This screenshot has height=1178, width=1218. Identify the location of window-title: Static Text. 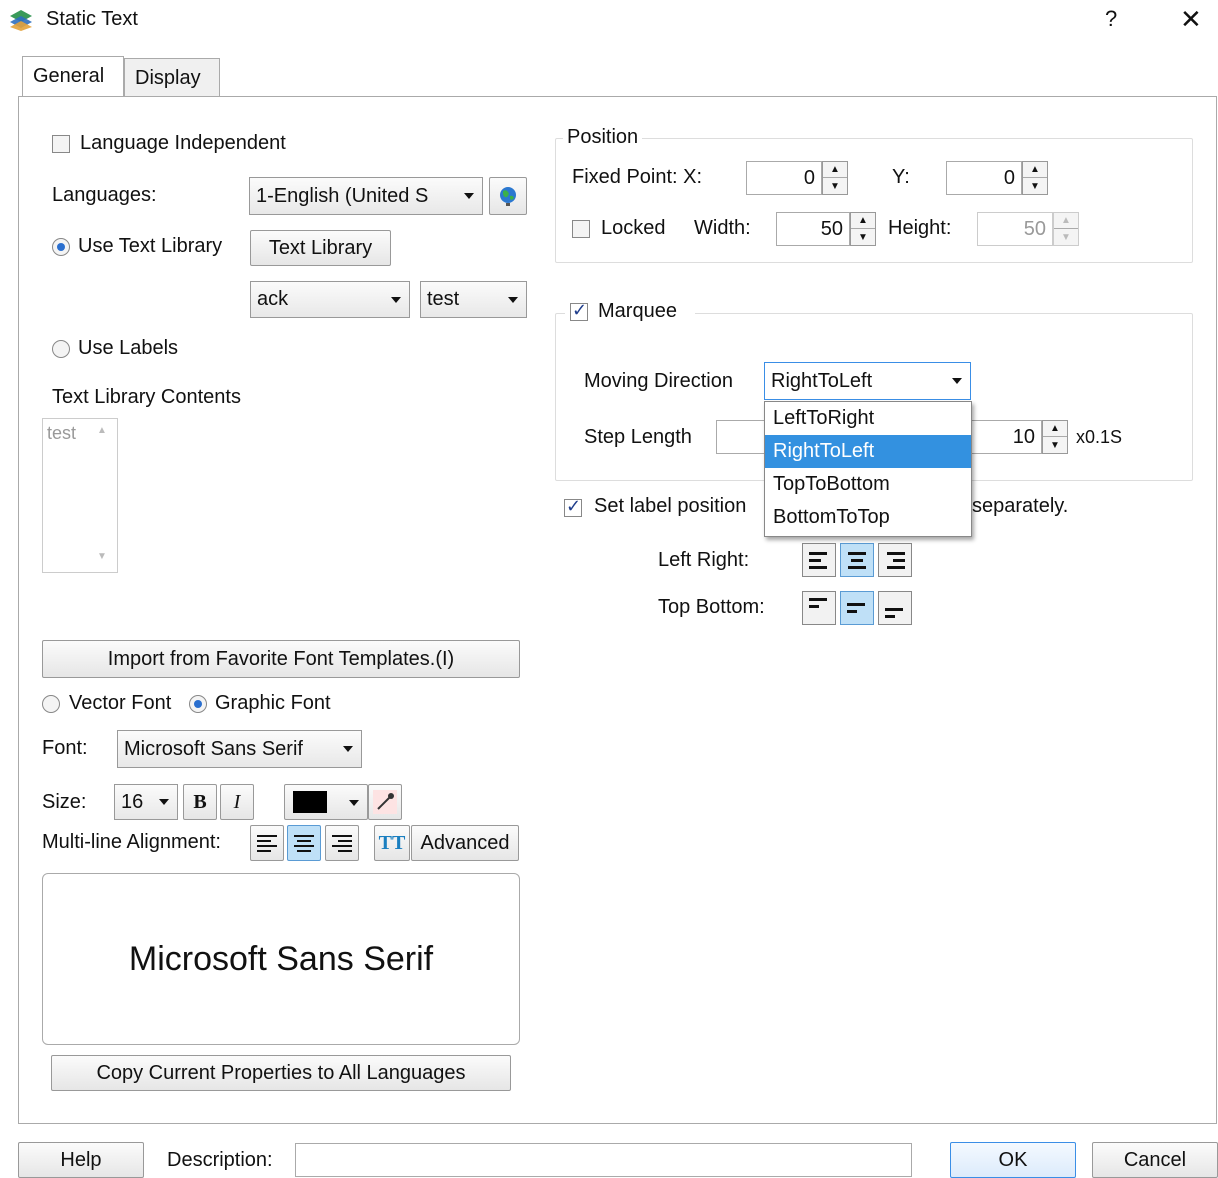
(92, 19).